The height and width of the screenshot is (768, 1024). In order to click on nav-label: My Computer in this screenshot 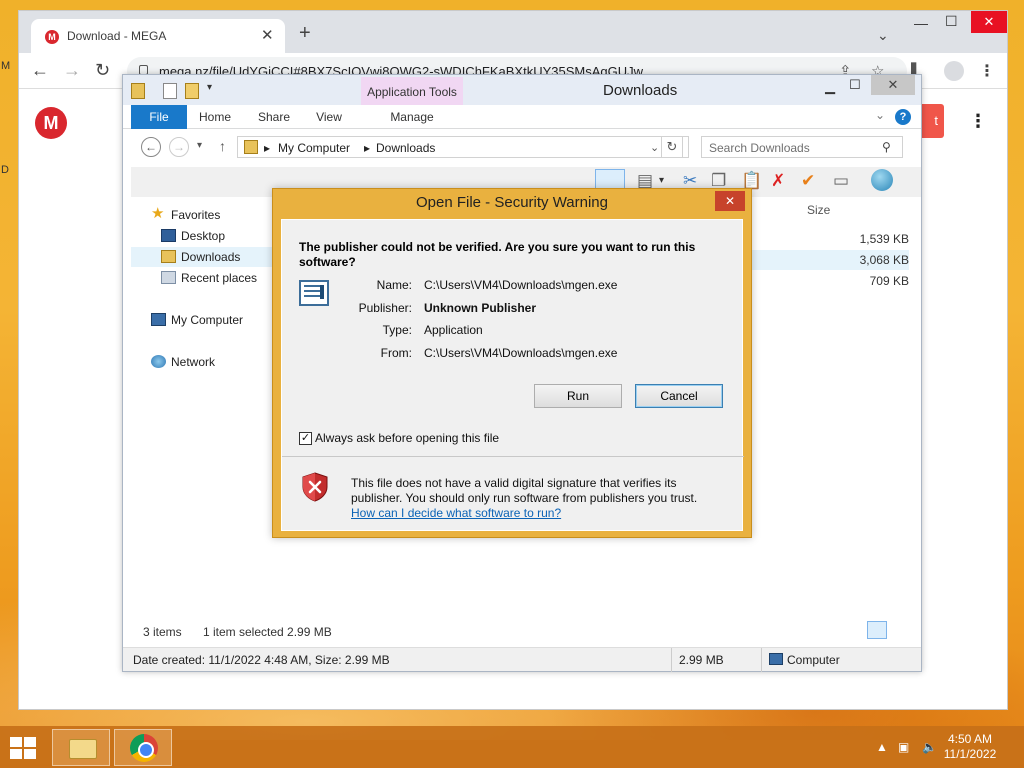, I will do `click(207, 320)`.